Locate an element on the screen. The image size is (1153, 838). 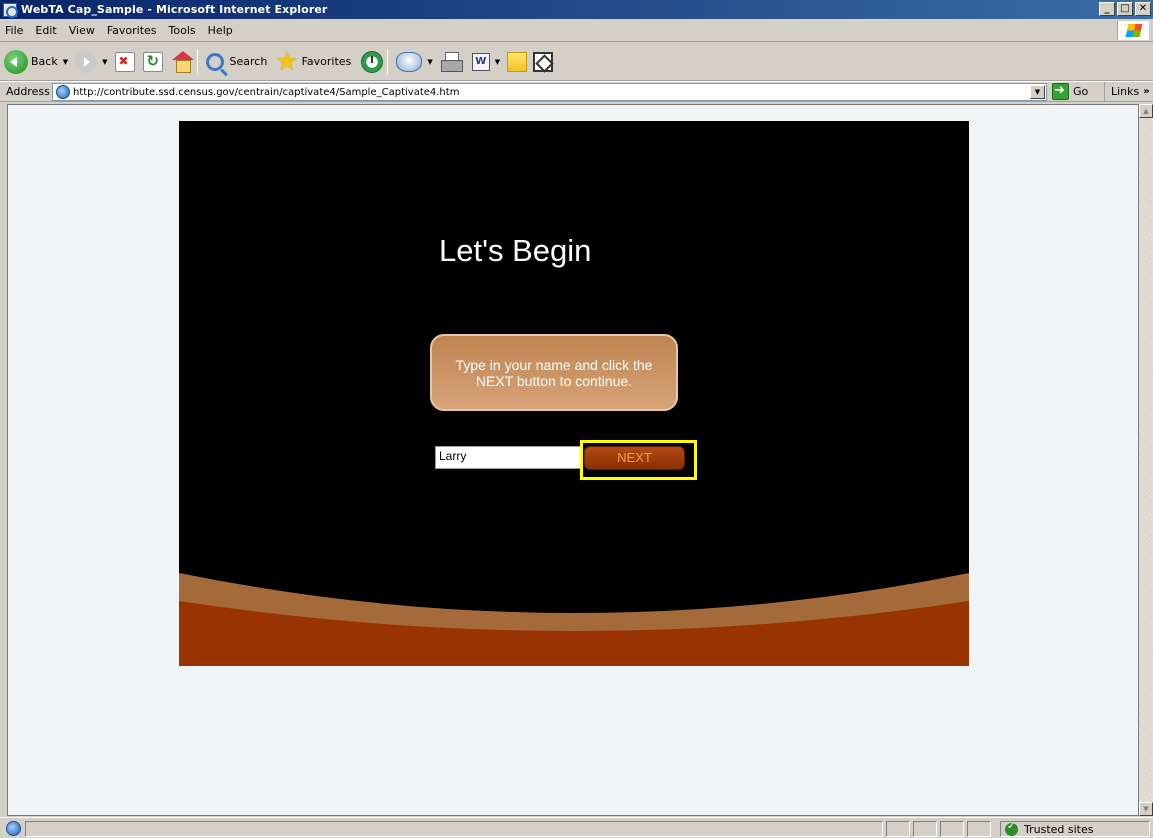
favorites-button: ★ Favorites is located at coordinates (313, 61).